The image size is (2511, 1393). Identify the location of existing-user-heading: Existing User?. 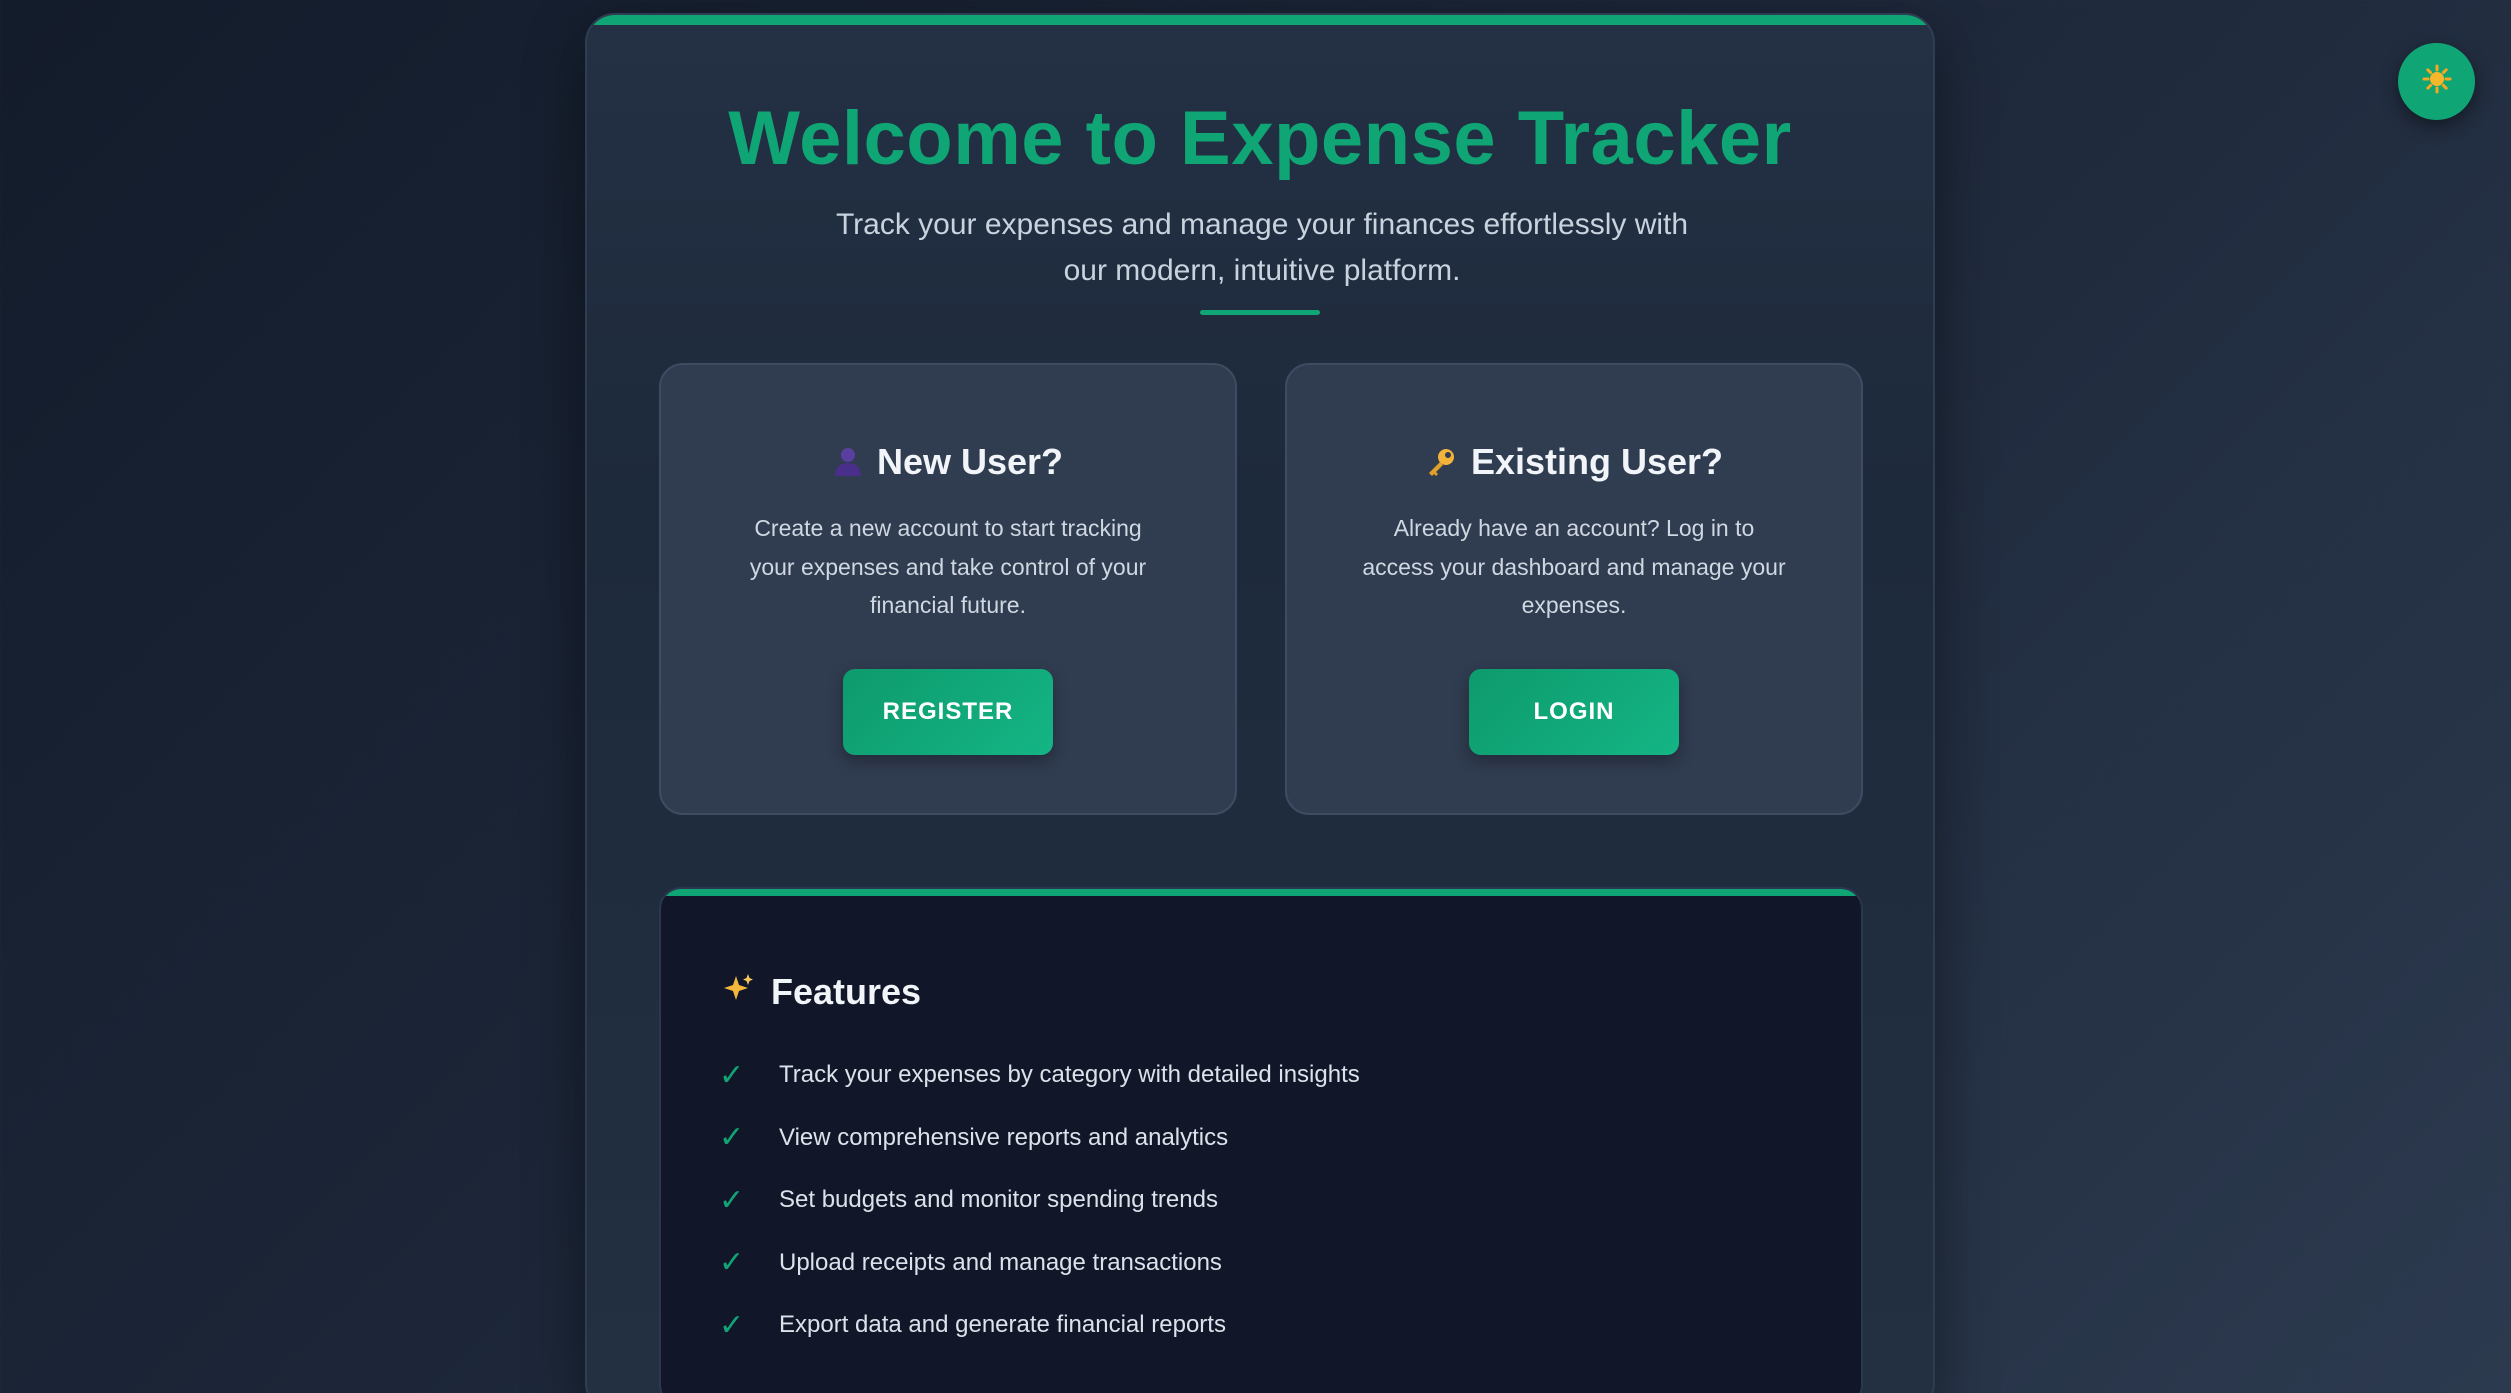
(1574, 462).